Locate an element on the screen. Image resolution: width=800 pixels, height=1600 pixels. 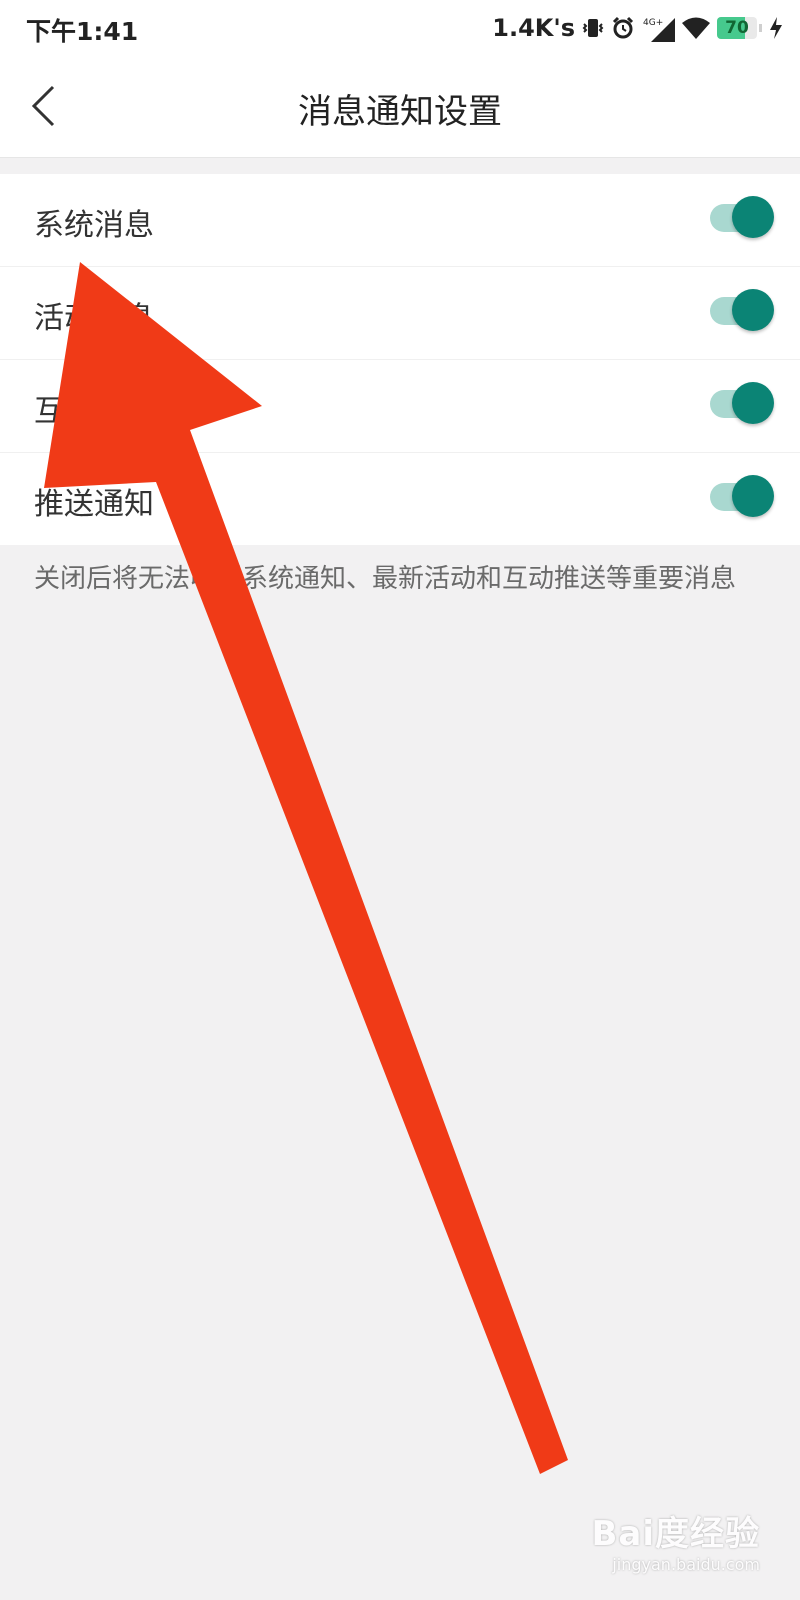
toggle-push-notifications is located at coordinates (741, 497).